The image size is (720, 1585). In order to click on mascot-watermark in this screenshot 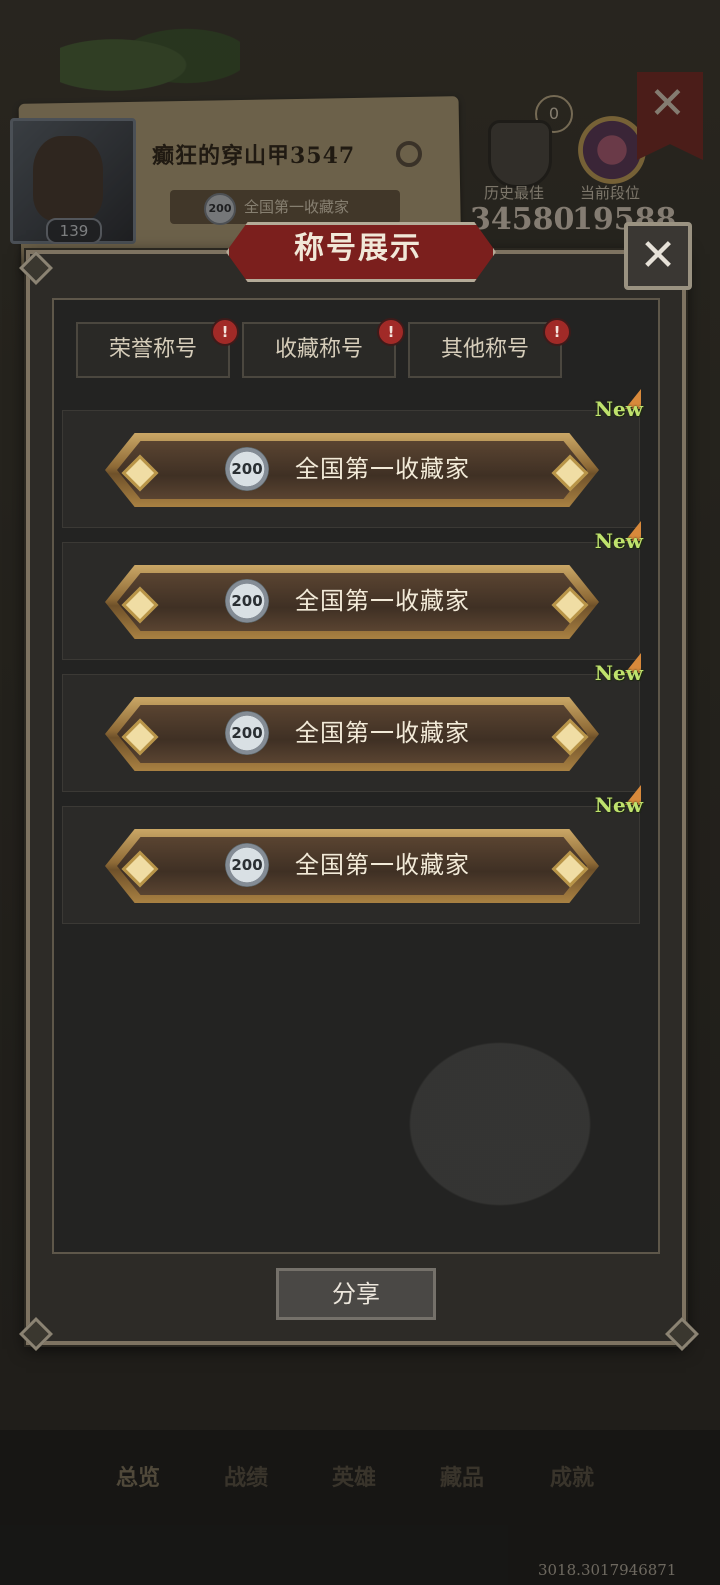, I will do `click(500, 1145)`.